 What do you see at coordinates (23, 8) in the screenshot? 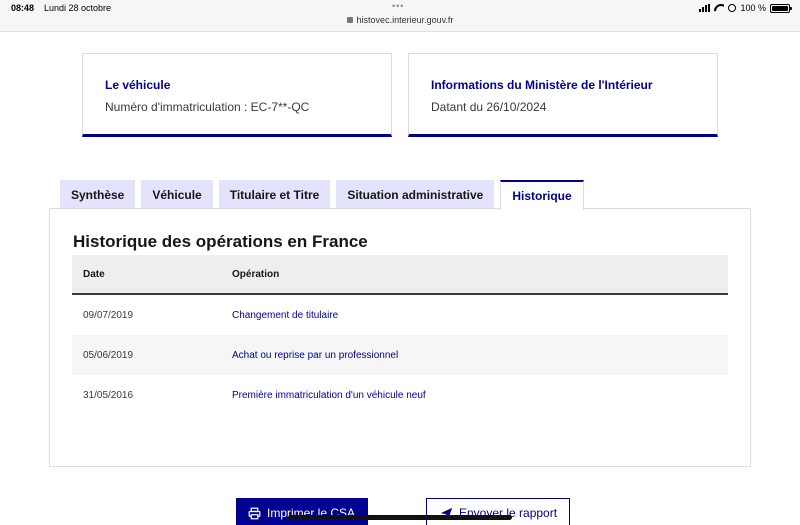
I see `status-time: 08:48` at bounding box center [23, 8].